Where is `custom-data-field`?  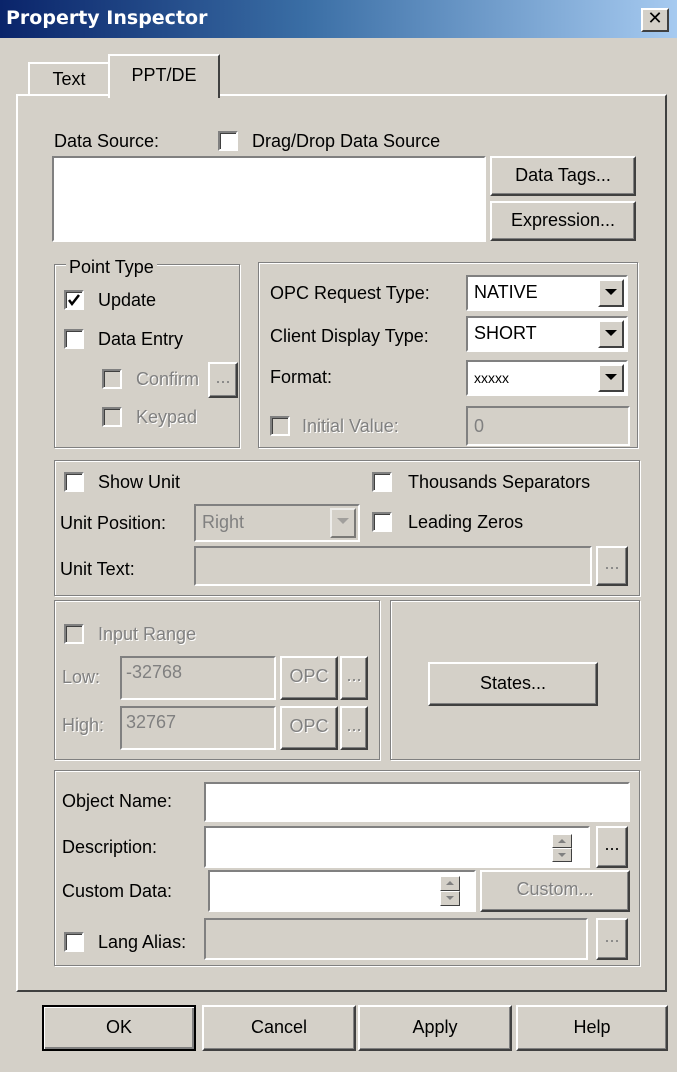
custom-data-field is located at coordinates (342, 891).